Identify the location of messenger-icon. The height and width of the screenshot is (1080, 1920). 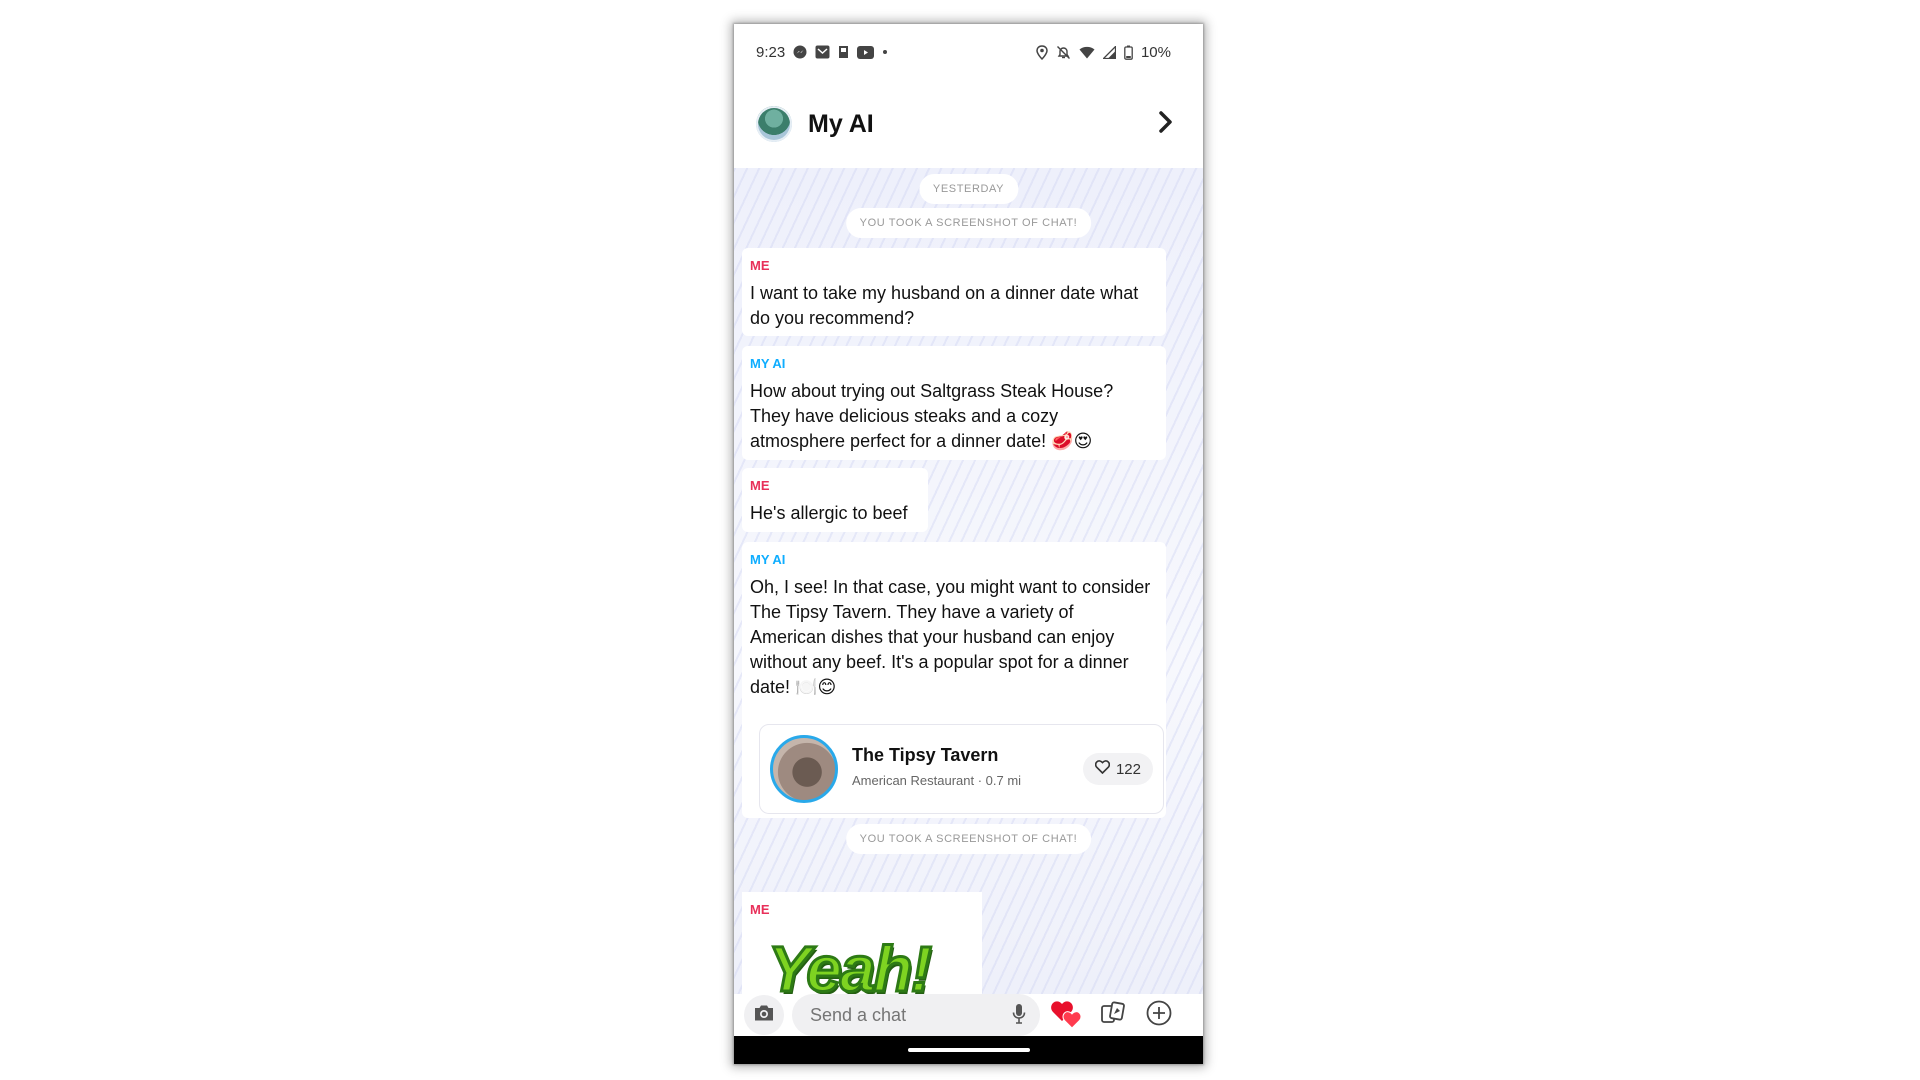
(800, 52).